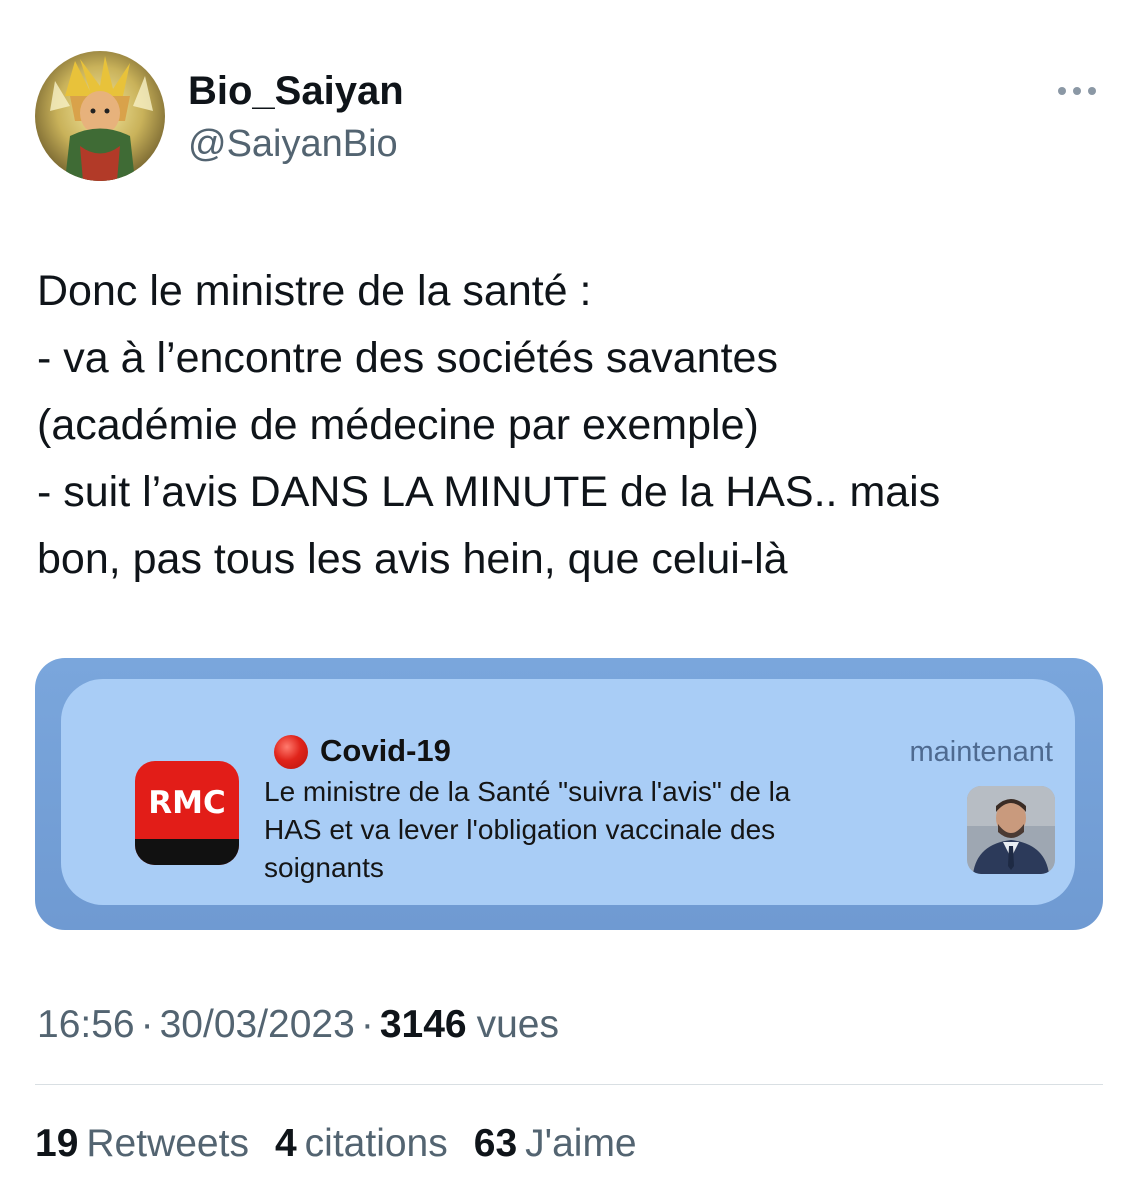  Describe the element at coordinates (385, 750) in the screenshot. I see `notification-title: Covid-19` at that location.